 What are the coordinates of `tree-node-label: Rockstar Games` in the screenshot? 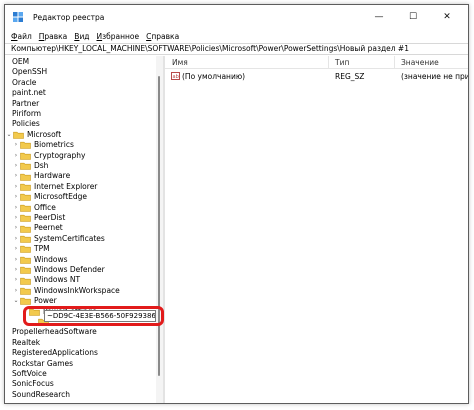 It's located at (43, 363).